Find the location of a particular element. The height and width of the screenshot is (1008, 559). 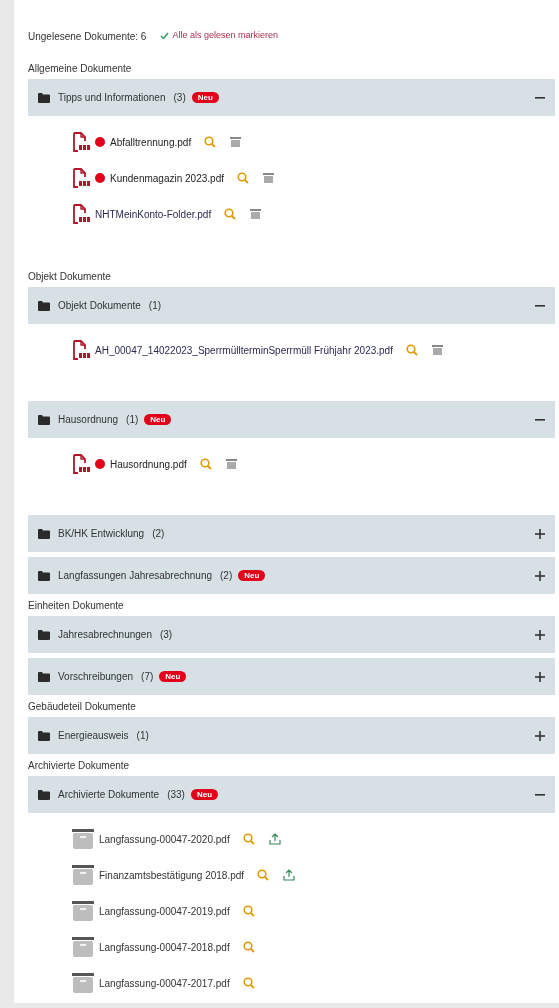

file-link: Langfassung-00047-2017.pdf is located at coordinates (164, 983).